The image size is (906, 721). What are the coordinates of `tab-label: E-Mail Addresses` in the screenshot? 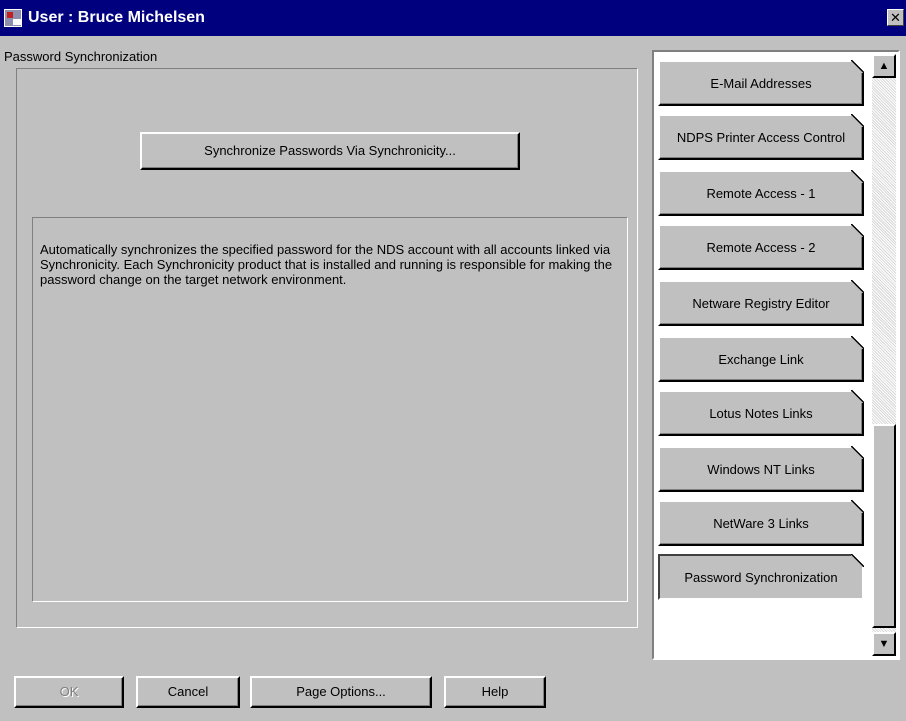 It's located at (761, 83).